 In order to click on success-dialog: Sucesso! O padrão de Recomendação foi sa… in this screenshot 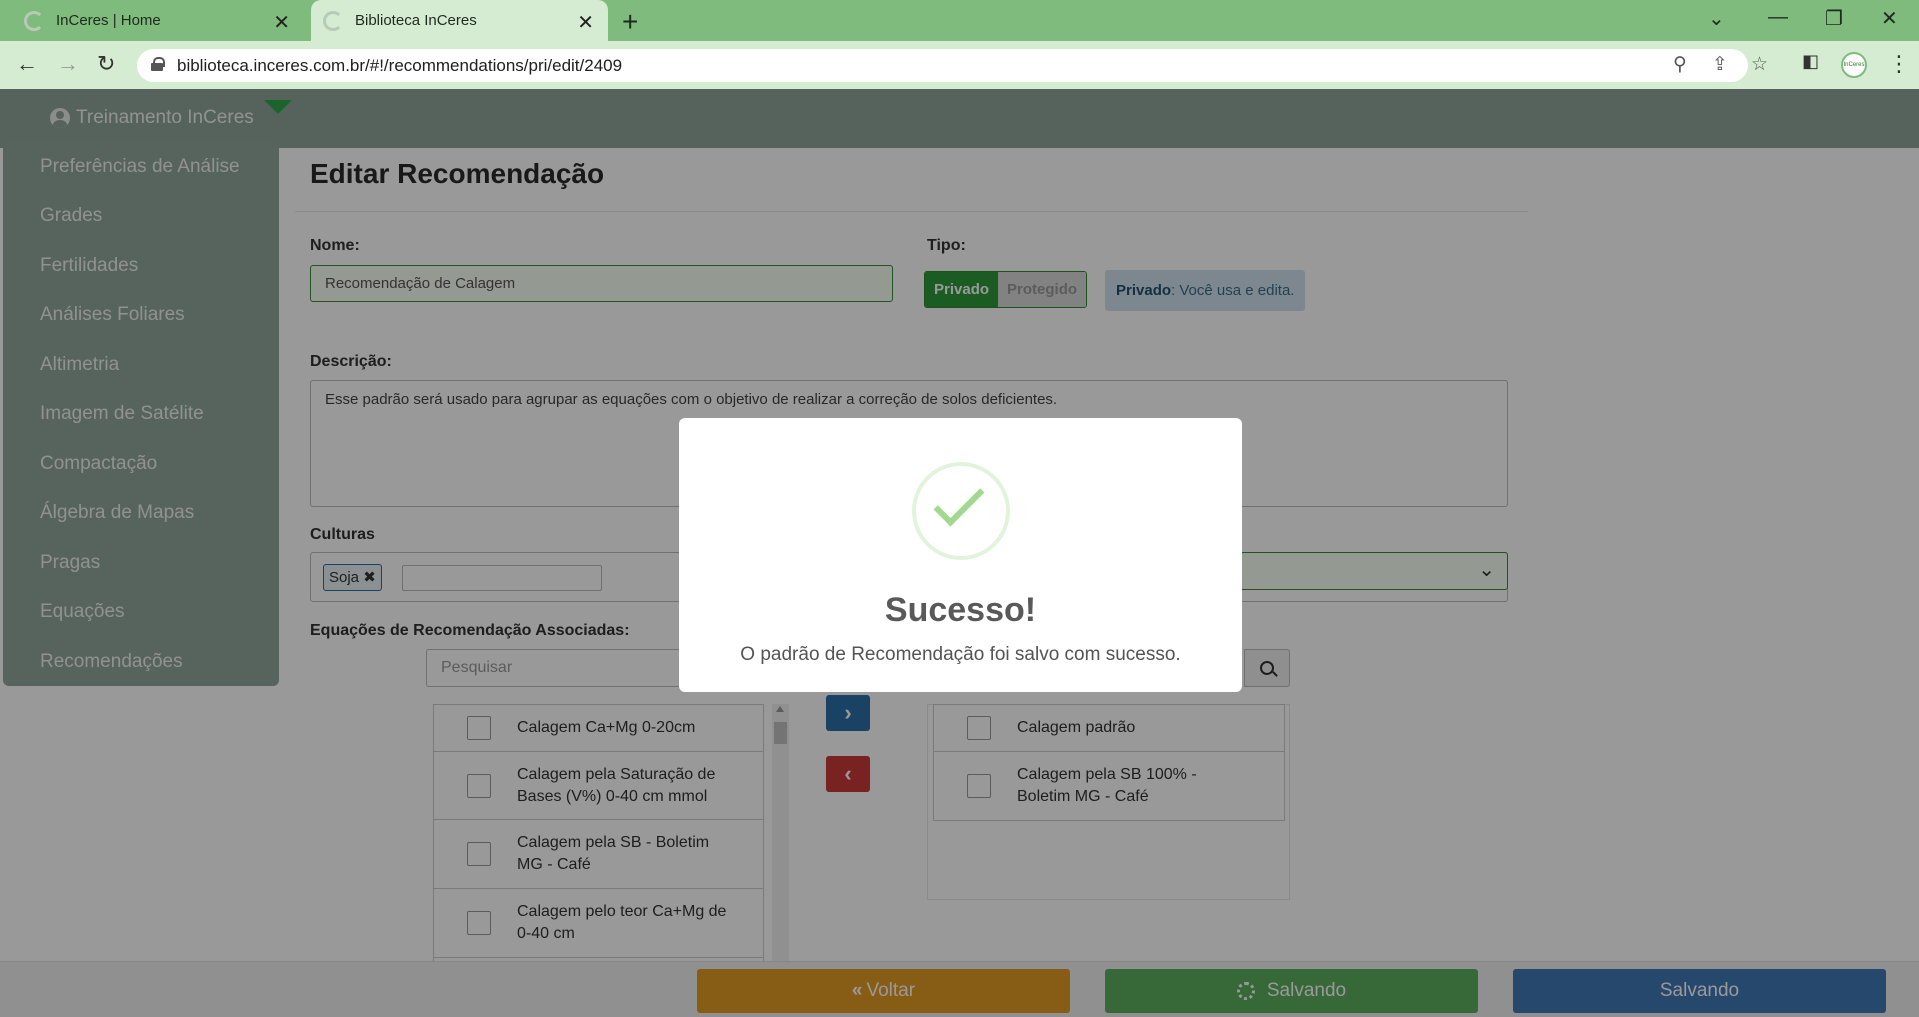, I will do `click(960, 555)`.